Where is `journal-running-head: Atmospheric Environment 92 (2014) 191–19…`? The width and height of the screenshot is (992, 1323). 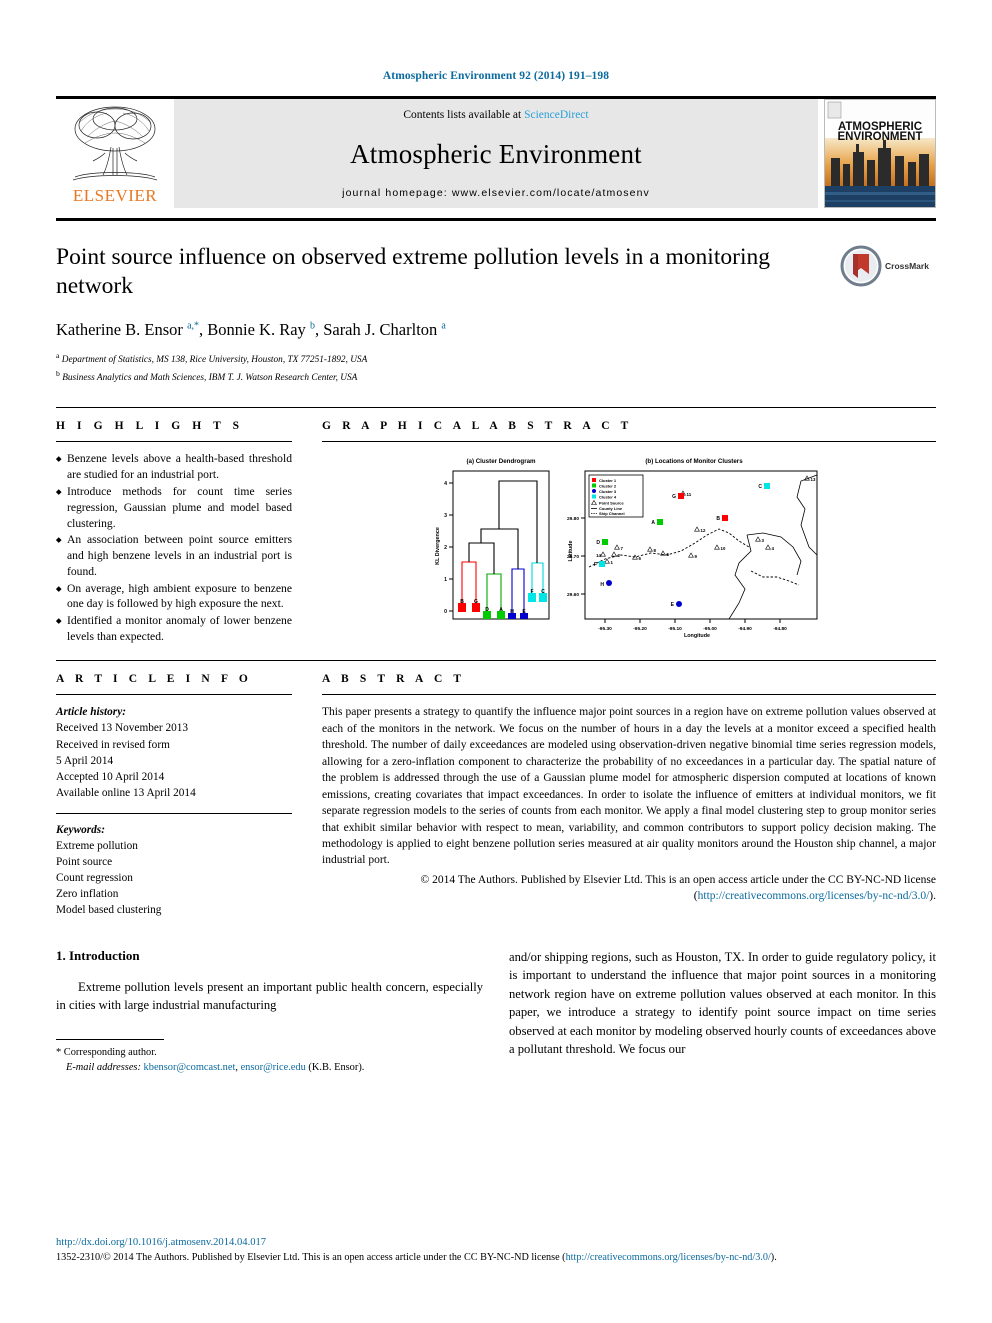
journal-running-head: Atmospheric Environment 92 (2014) 191–19… is located at coordinates (496, 76).